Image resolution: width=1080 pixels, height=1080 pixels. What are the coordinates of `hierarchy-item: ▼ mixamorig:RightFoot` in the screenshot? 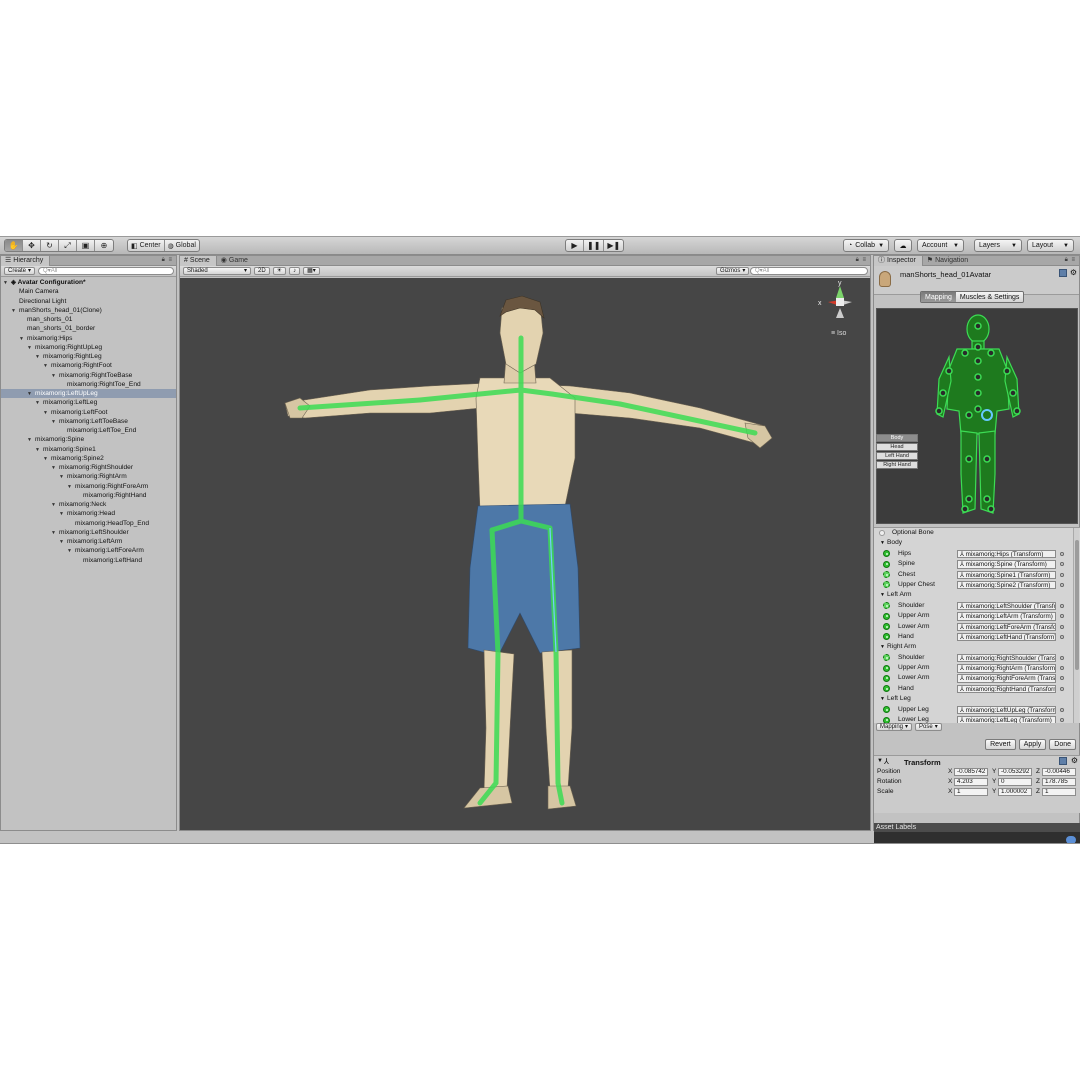 It's located at (88, 365).